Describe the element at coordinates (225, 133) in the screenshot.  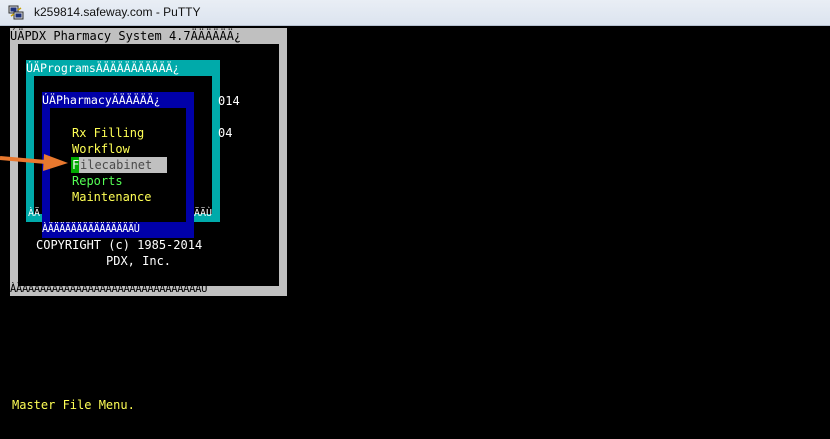
I see `side-text-2: 04` at that location.